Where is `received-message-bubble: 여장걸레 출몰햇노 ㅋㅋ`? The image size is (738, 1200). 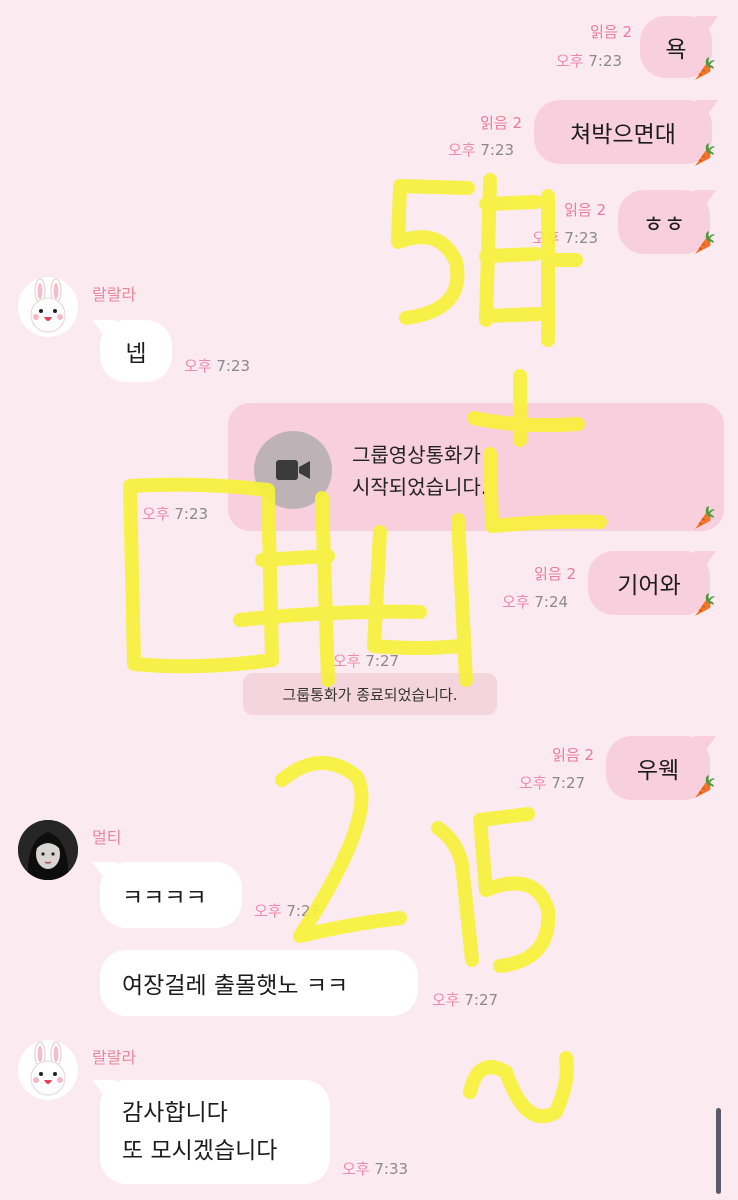 received-message-bubble: 여장걸레 출몰햇노 ㅋㅋ is located at coordinates (259, 983).